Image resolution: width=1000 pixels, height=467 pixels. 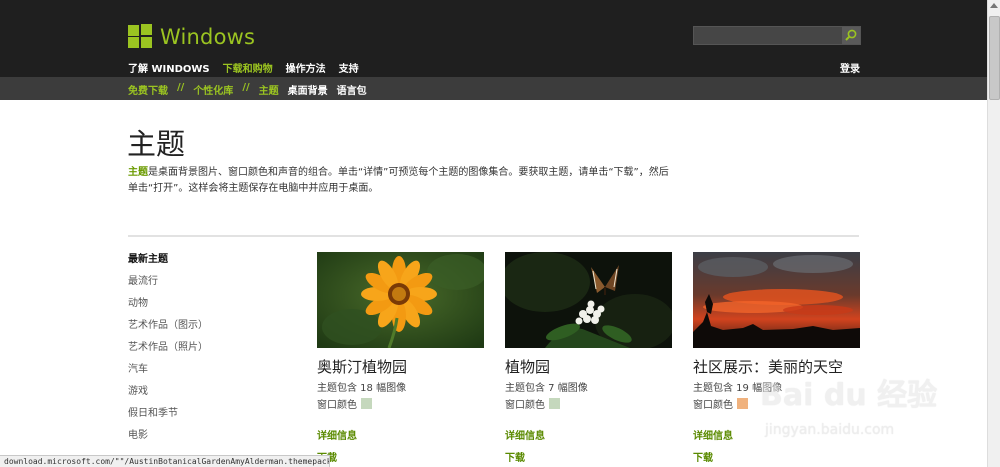 What do you see at coordinates (849, 395) in the screenshot?
I see `baidu-watermark-logo: Bai du 经验` at bounding box center [849, 395].